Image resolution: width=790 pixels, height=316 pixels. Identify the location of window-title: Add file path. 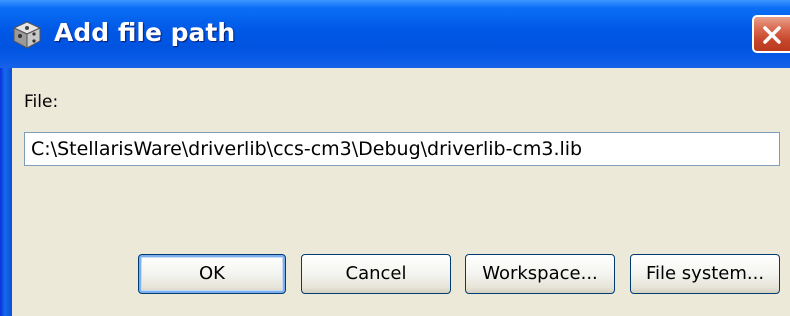
(145, 32).